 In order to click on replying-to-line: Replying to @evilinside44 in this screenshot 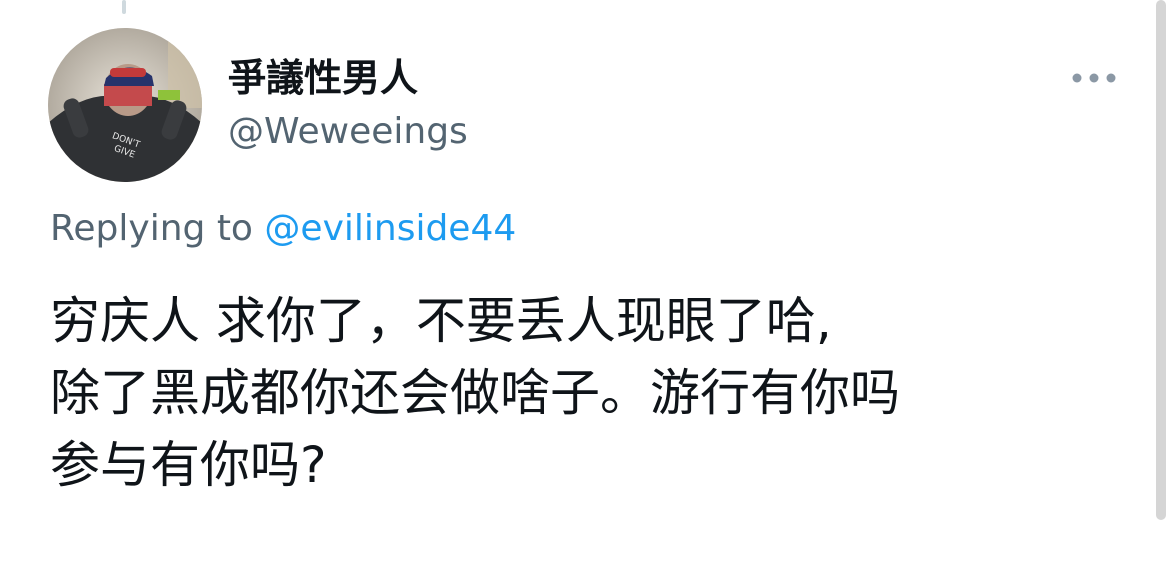, I will do `click(283, 229)`.